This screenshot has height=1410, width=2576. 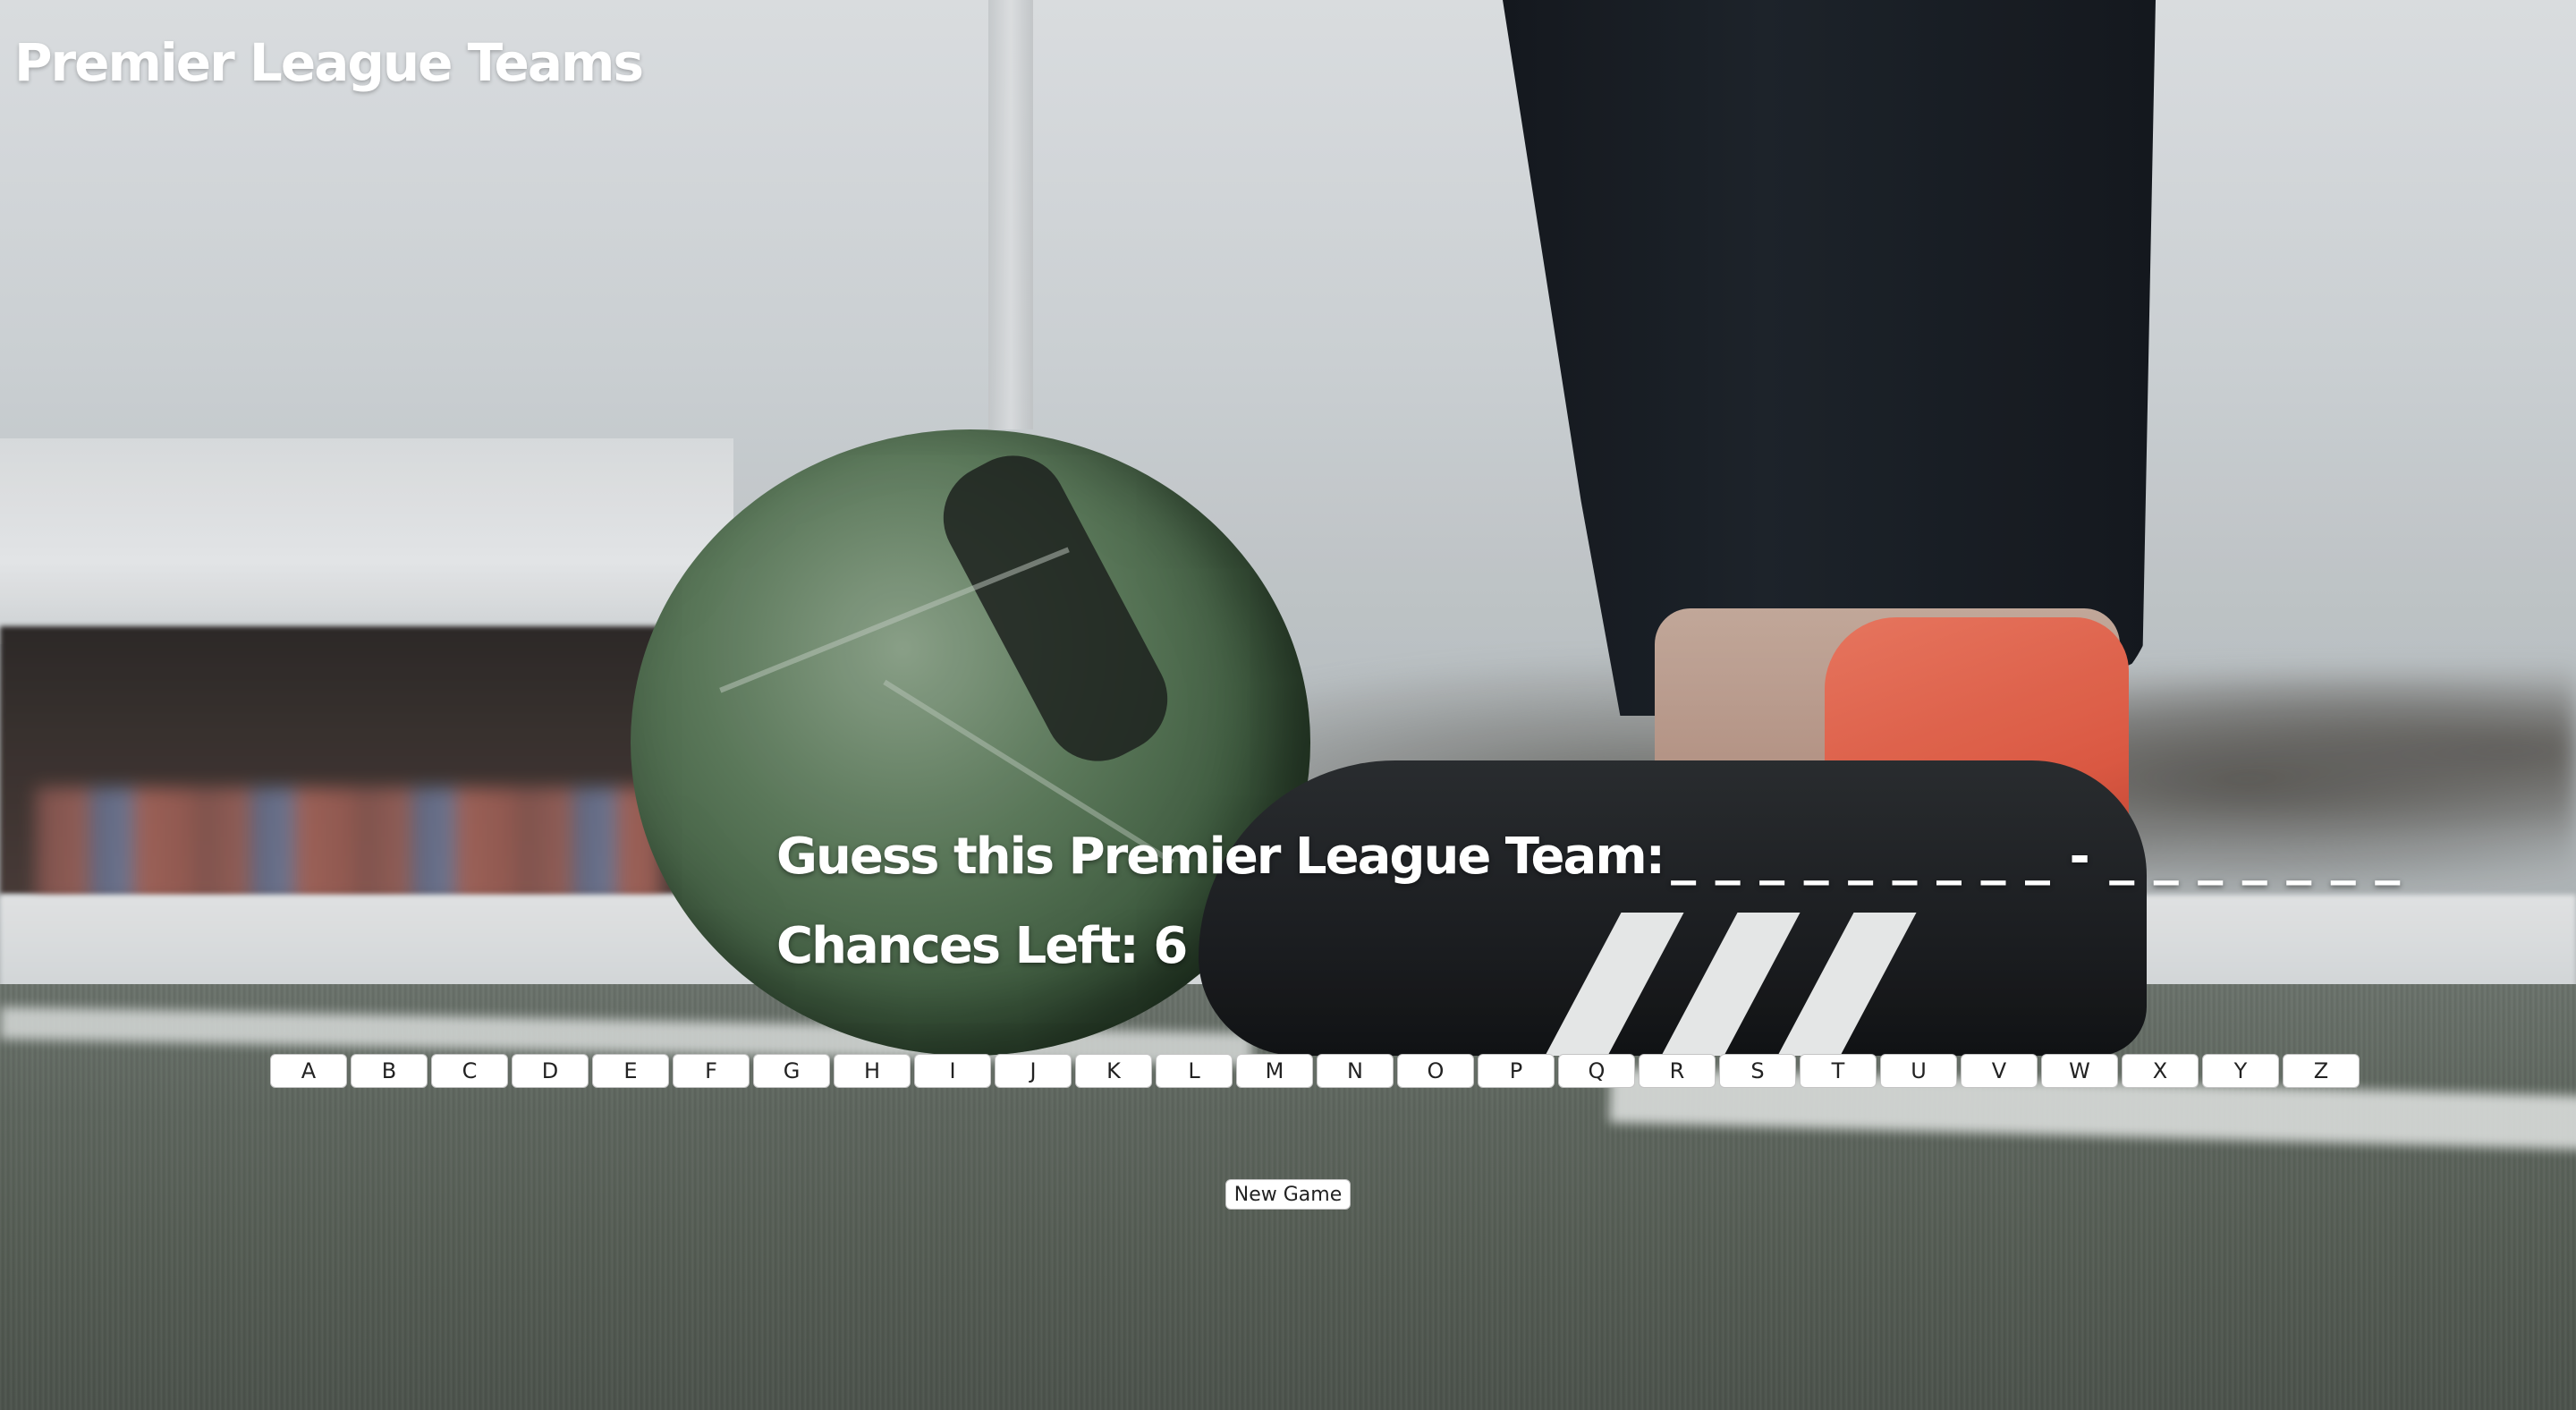 What do you see at coordinates (711, 1071) in the screenshot?
I see `letter-button-f: F` at bounding box center [711, 1071].